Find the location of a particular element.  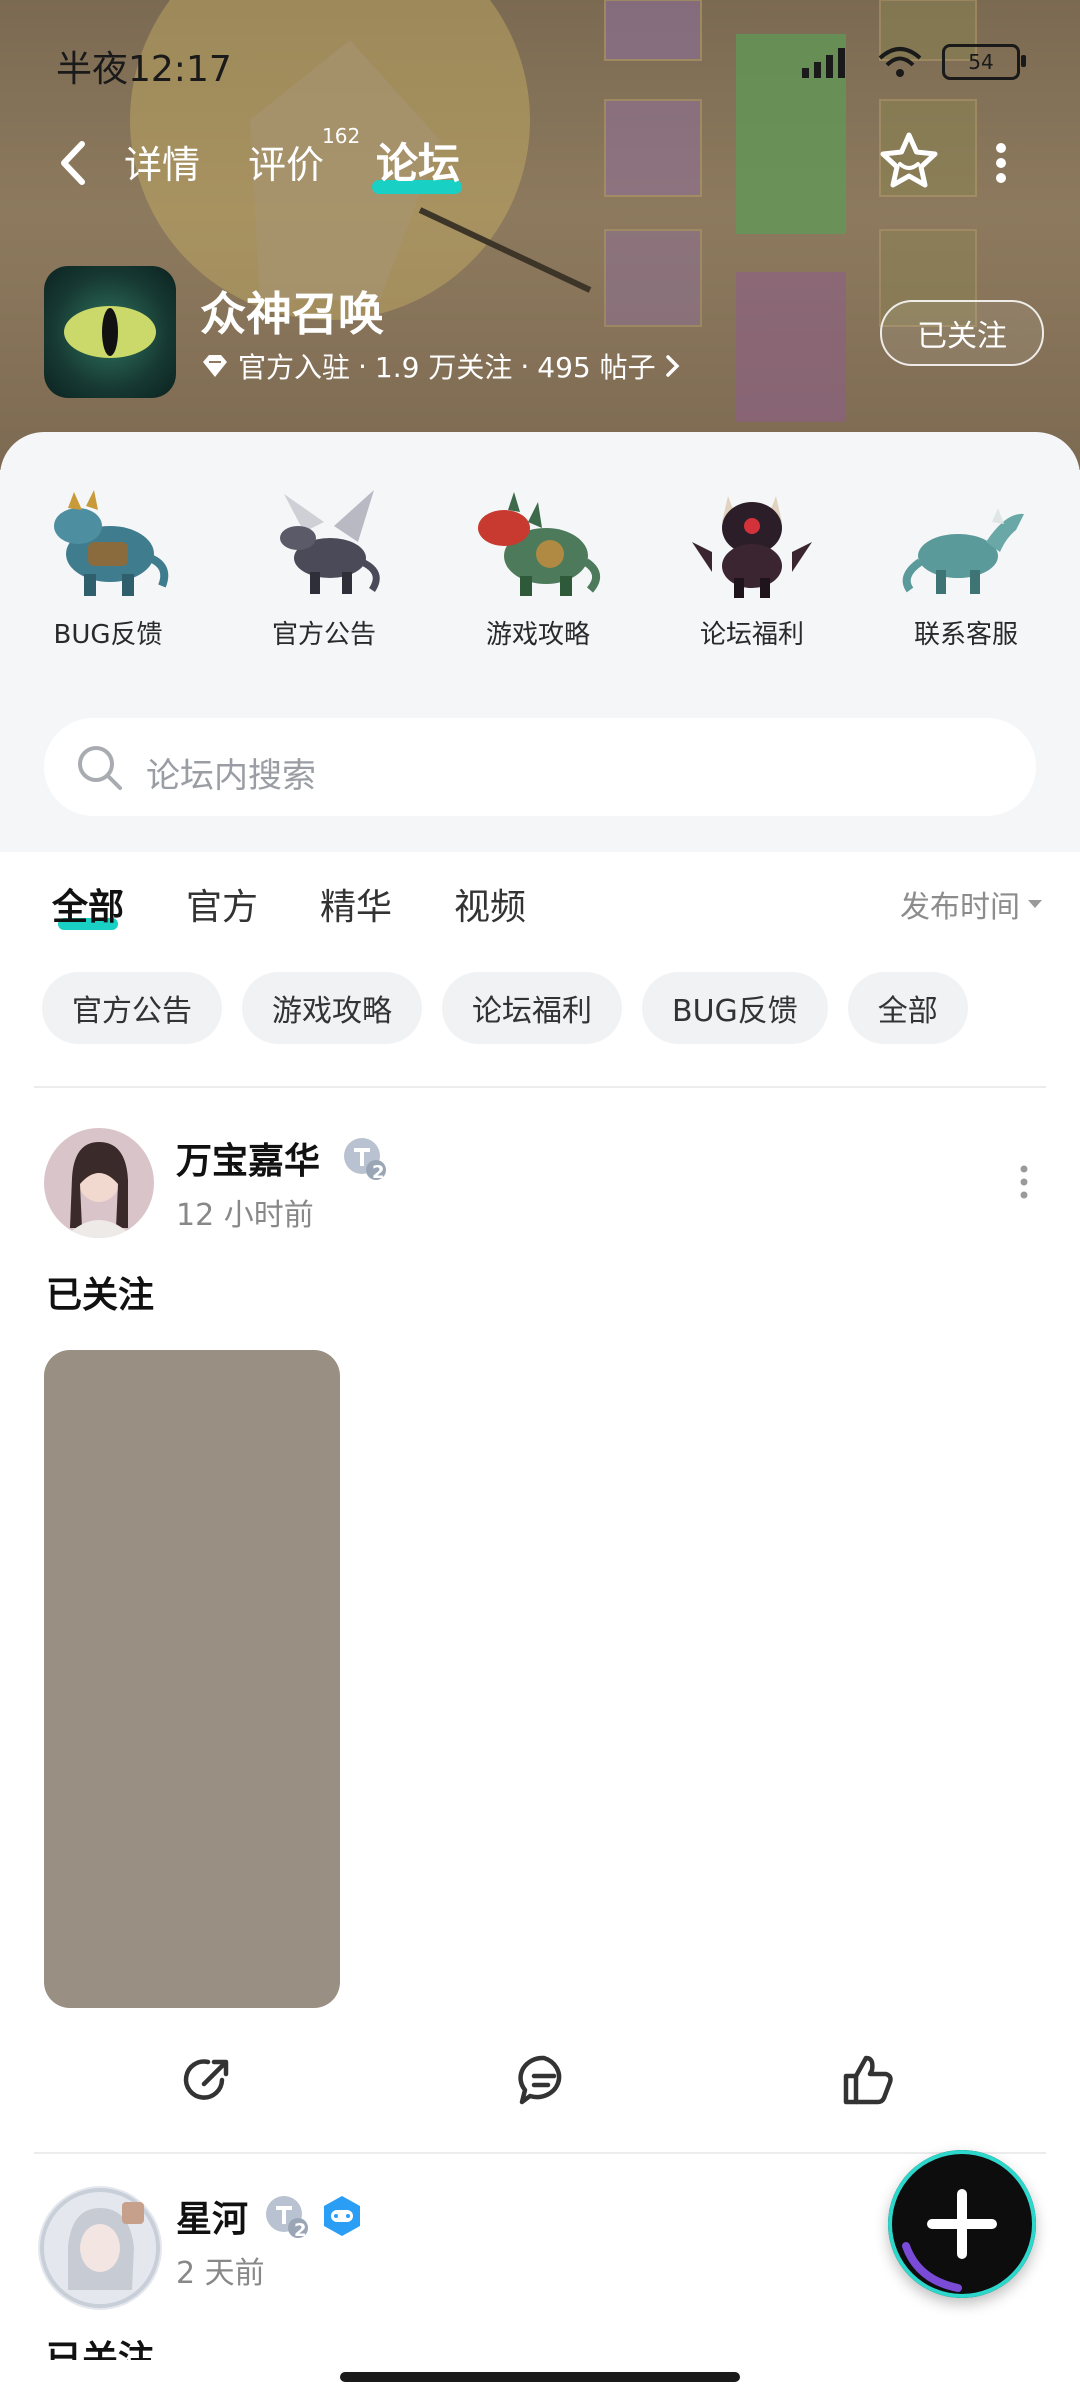

category-bug-feedback: BUG反馈 is located at coordinates (108, 567).